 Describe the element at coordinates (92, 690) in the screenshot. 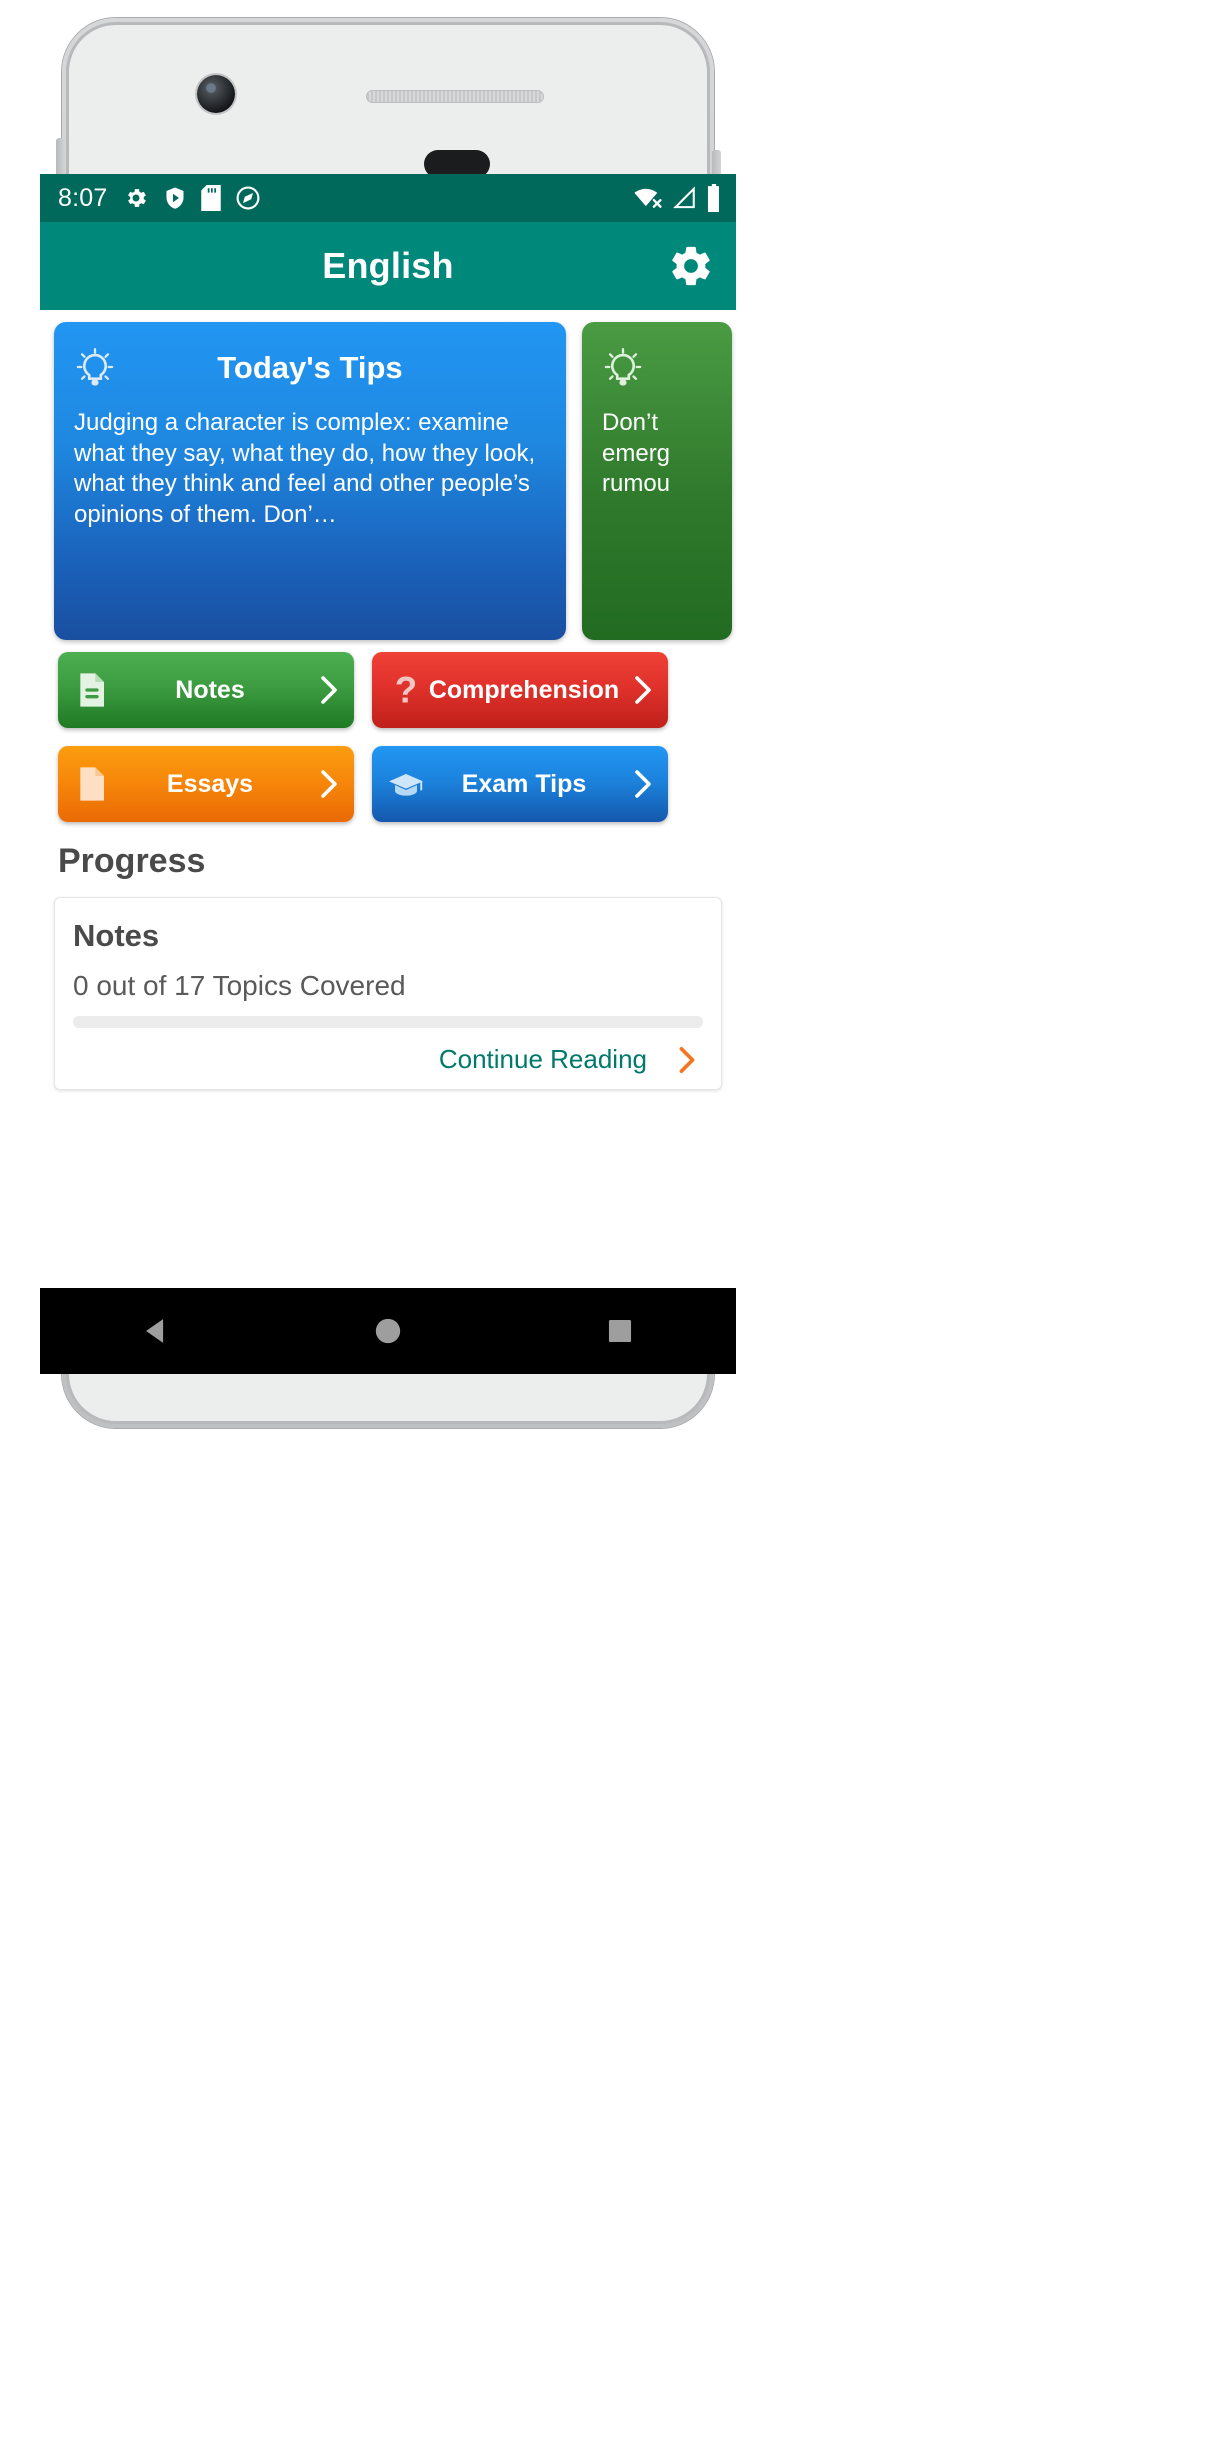

I see `document-lines-icon` at that location.